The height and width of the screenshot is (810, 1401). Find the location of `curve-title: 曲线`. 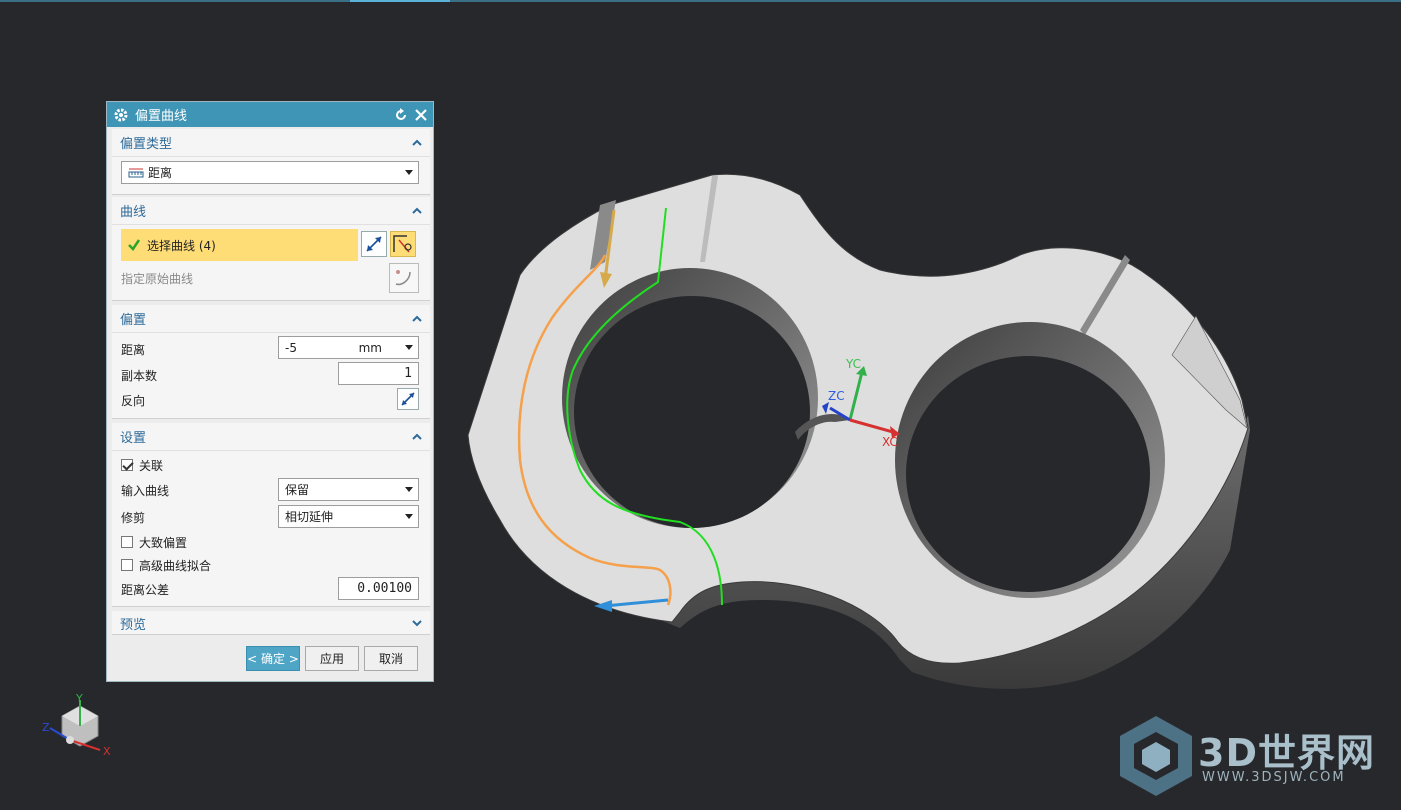

curve-title: 曲线 is located at coordinates (133, 212).